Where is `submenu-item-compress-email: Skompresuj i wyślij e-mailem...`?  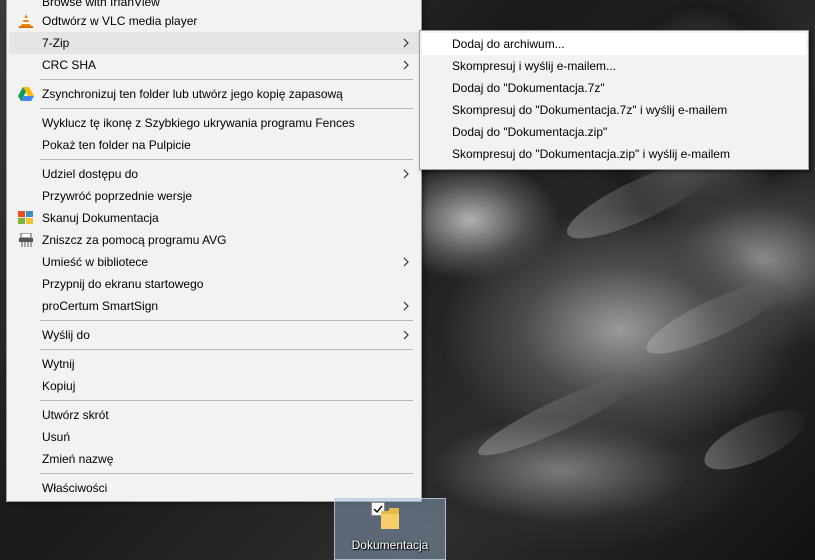 submenu-item-compress-email: Skompresuj i wyślij e-mailem... is located at coordinates (614, 66).